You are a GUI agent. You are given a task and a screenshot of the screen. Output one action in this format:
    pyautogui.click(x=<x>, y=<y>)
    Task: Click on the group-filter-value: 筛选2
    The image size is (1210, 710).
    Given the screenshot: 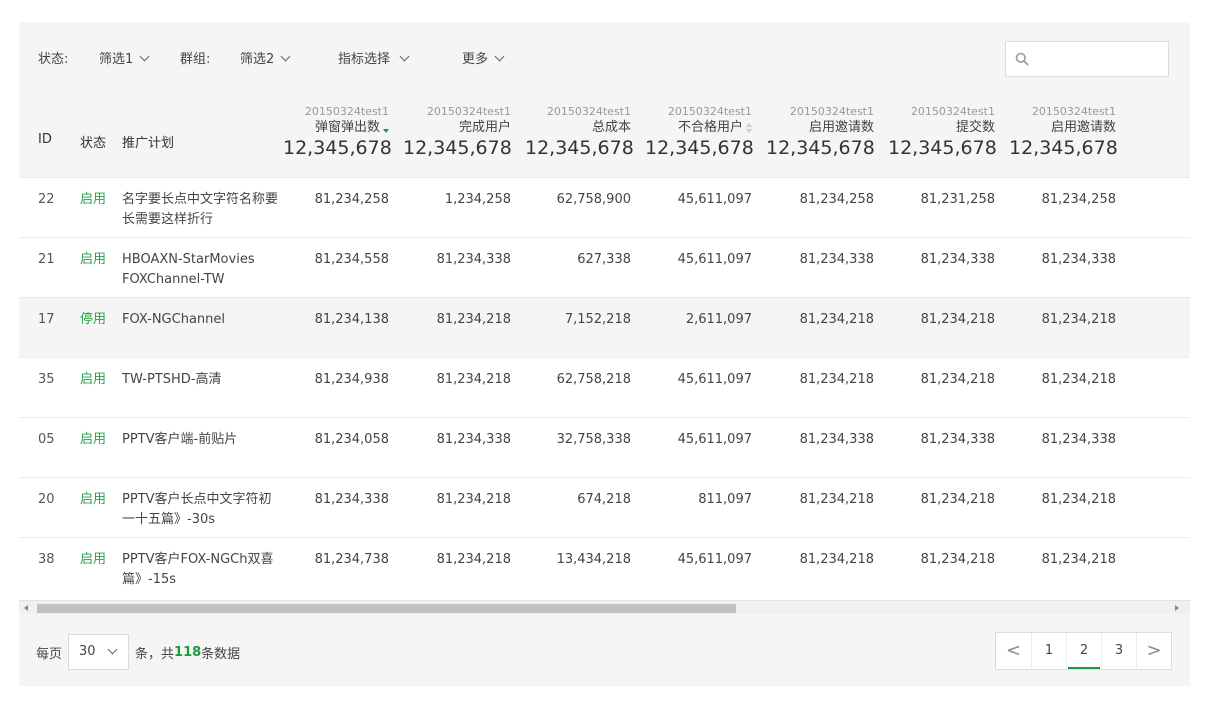 What is the action you would take?
    pyautogui.click(x=257, y=59)
    